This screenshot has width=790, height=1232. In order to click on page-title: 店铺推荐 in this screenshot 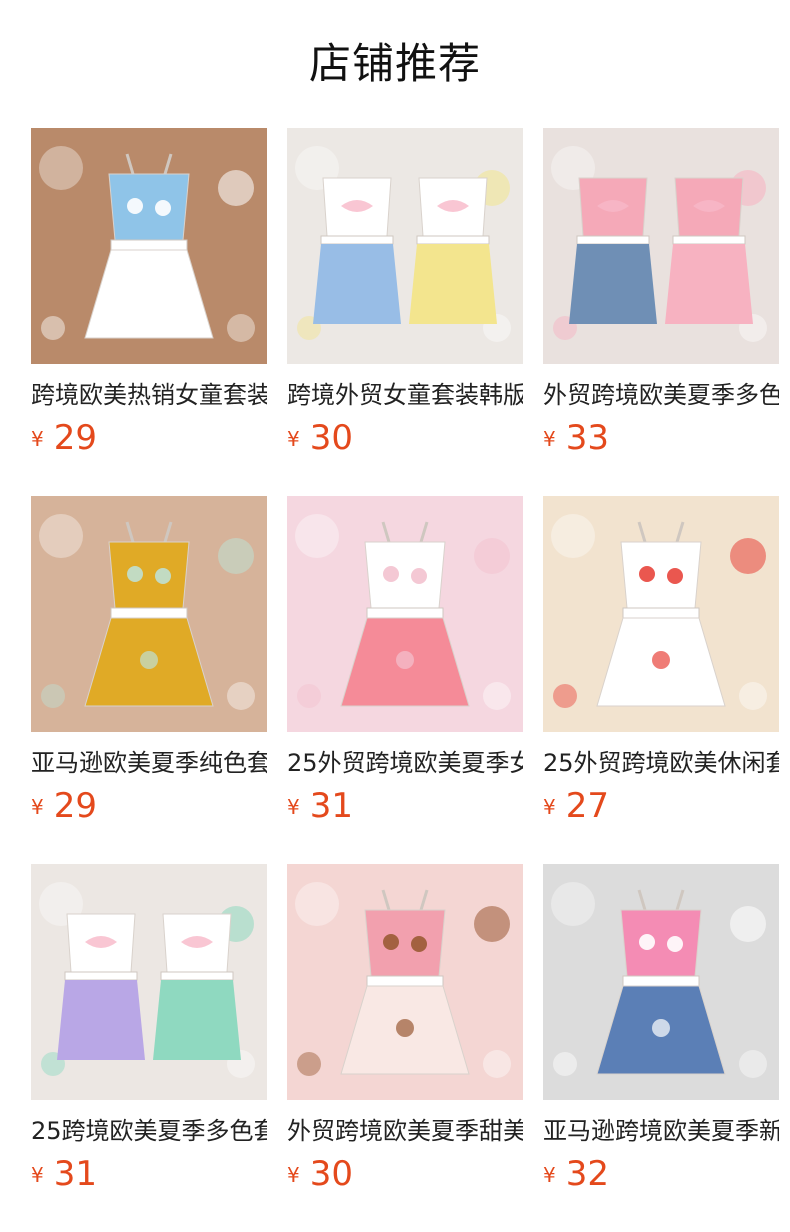, I will do `click(394, 63)`.